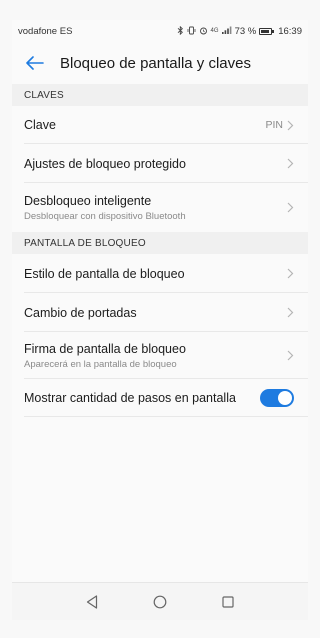 The image size is (320, 638). I want to click on recents-square-icon, so click(228, 602).